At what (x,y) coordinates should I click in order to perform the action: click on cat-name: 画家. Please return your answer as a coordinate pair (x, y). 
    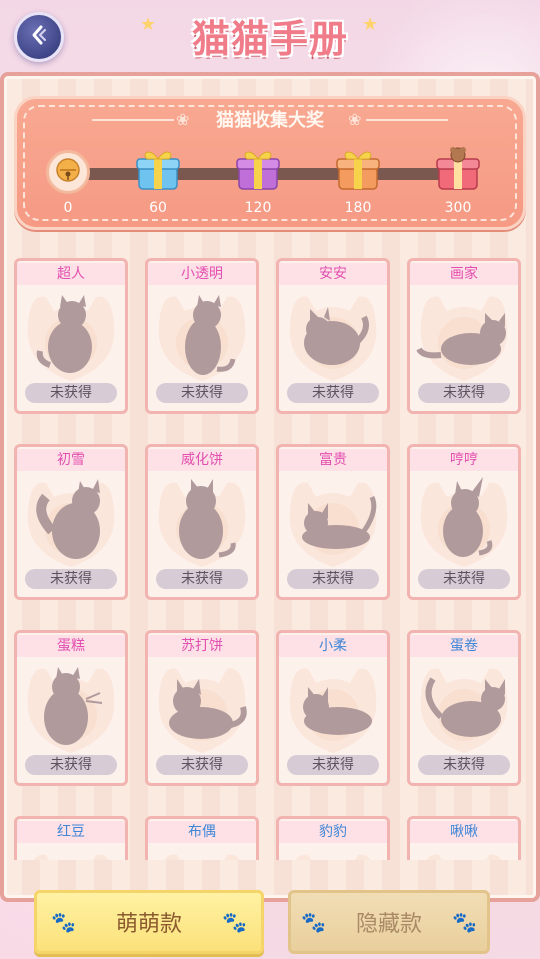
    Looking at the image, I should click on (464, 274).